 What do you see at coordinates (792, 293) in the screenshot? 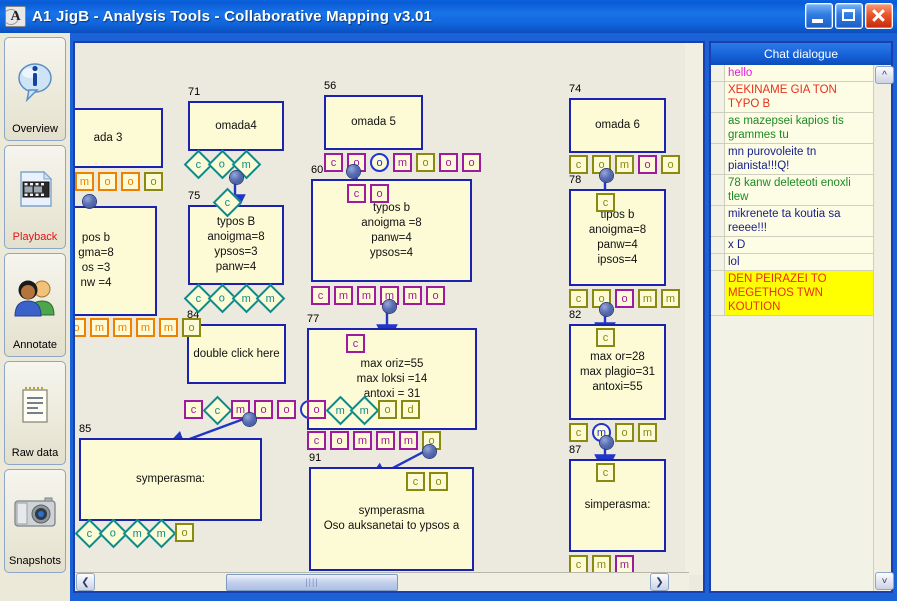
I see `chat-message: DEN PEIRAZEI TO MEGETHOS TWN KOUTION` at bounding box center [792, 293].